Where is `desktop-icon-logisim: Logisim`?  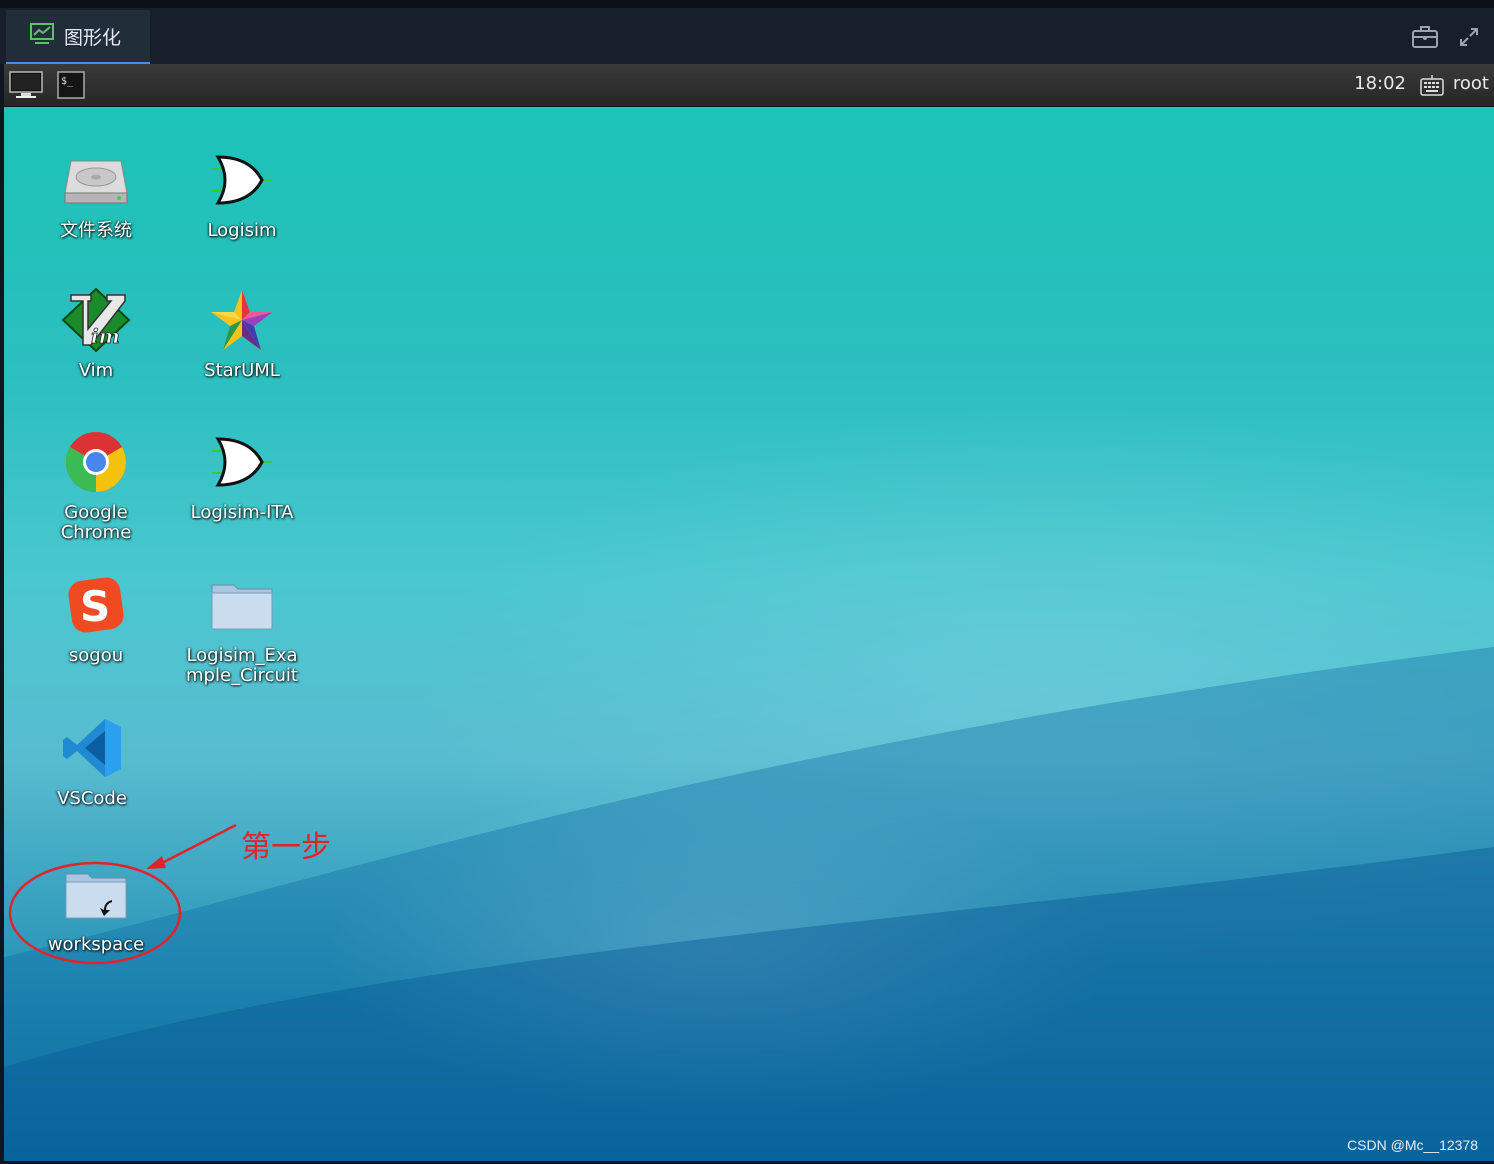 desktop-icon-logisim: Logisim is located at coordinates (242, 193).